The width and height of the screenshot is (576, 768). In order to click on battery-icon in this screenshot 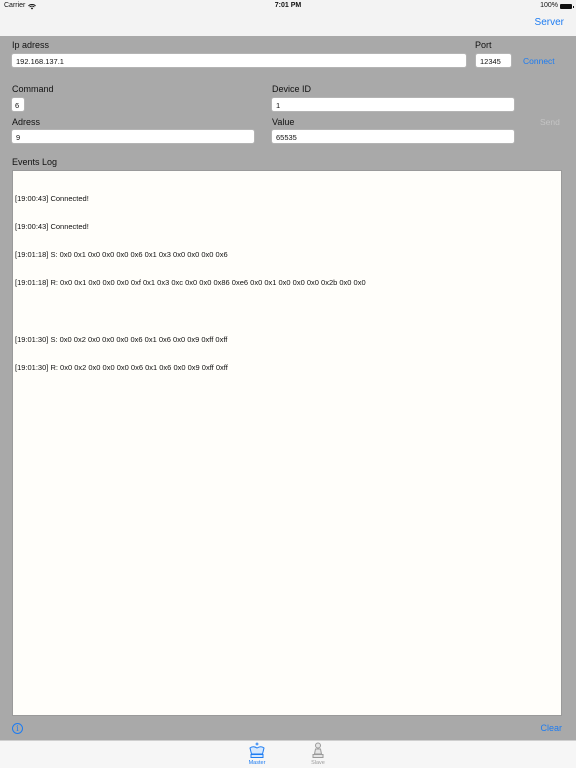, I will do `click(567, 6)`.